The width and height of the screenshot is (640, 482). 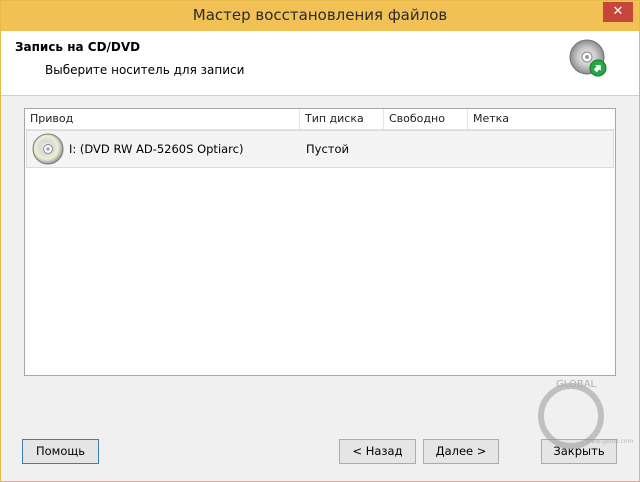 What do you see at coordinates (576, 384) in the screenshot?
I see `watermark-text: GLOBAL` at bounding box center [576, 384].